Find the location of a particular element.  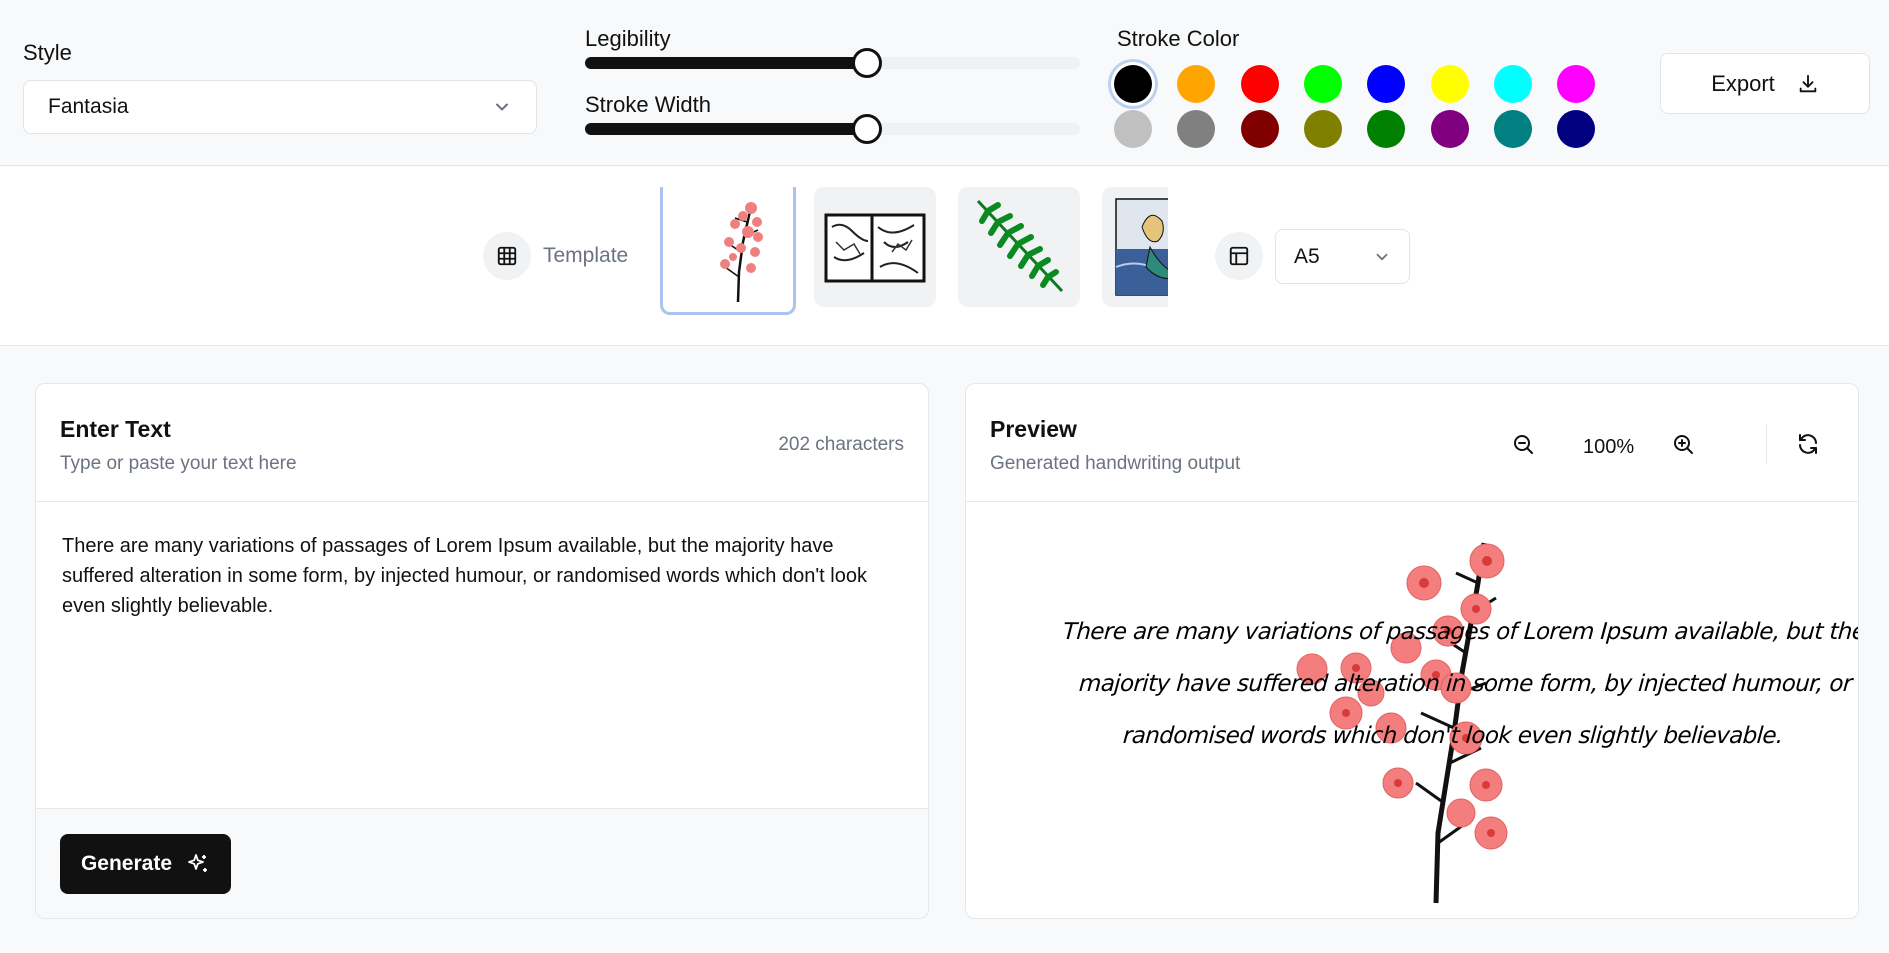

fern-leaf-thumbnail is located at coordinates (1020, 246).